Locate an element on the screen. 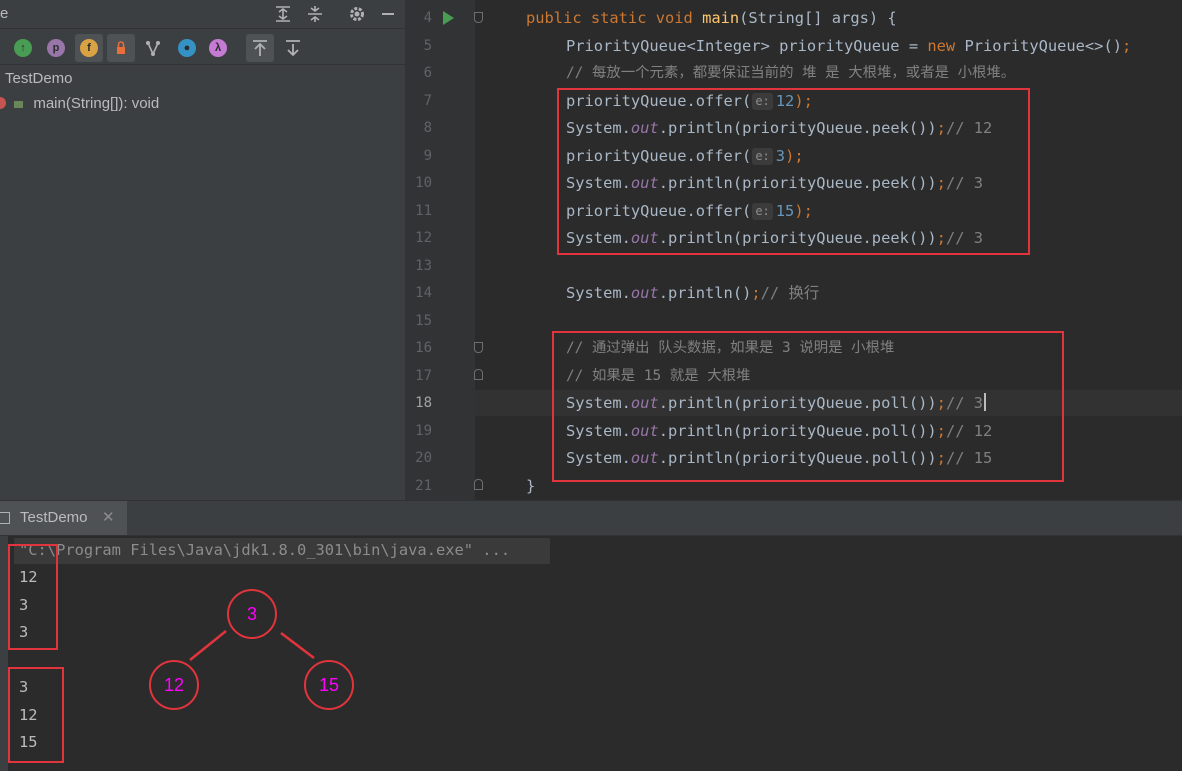  code-line-4: public static void main(String[] args) { is located at coordinates (711, 18).